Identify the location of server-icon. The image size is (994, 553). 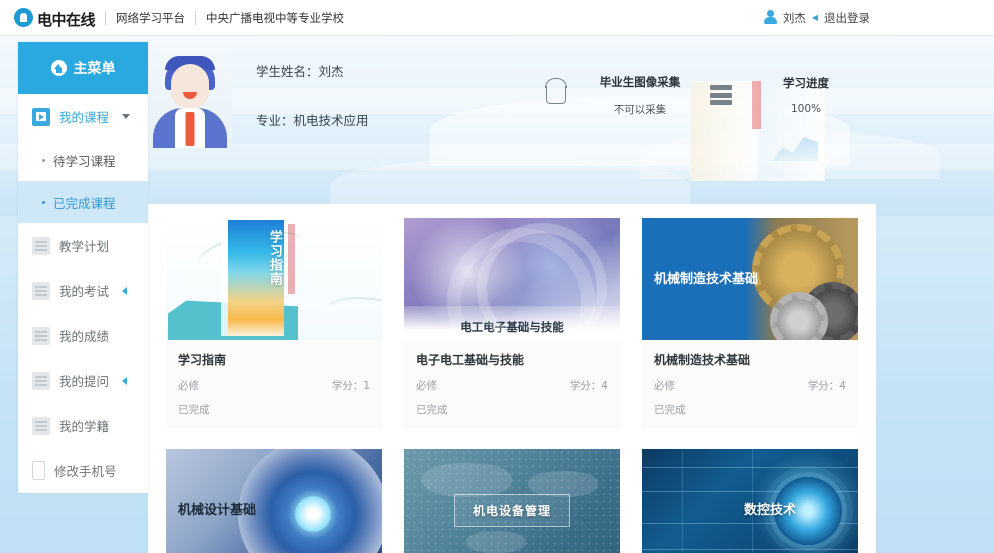
(721, 95).